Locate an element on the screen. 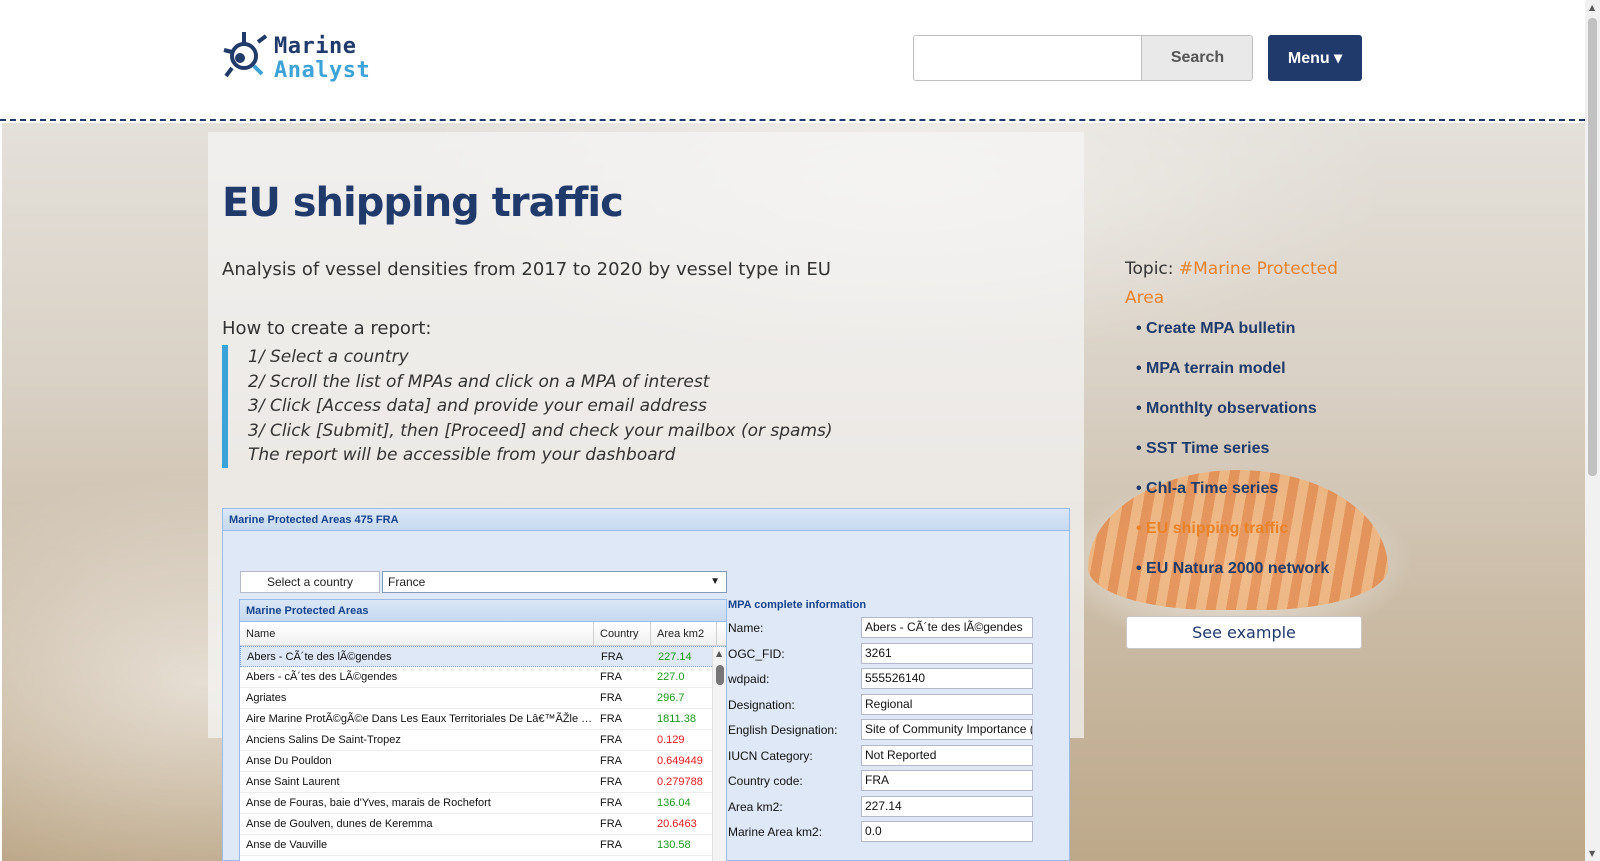 Image resolution: width=1600 pixels, height=861 pixels. table-row: Anse Saint Laurent FRA 0.279788 is located at coordinates (483, 782).